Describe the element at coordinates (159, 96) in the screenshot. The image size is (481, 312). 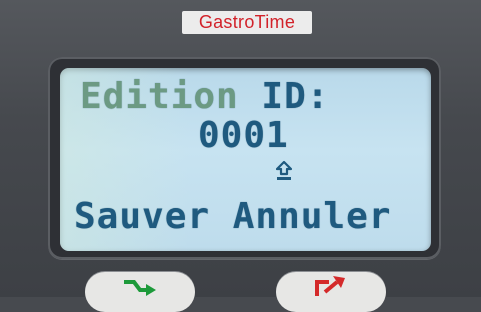
I see `edition-label: Edition` at that location.